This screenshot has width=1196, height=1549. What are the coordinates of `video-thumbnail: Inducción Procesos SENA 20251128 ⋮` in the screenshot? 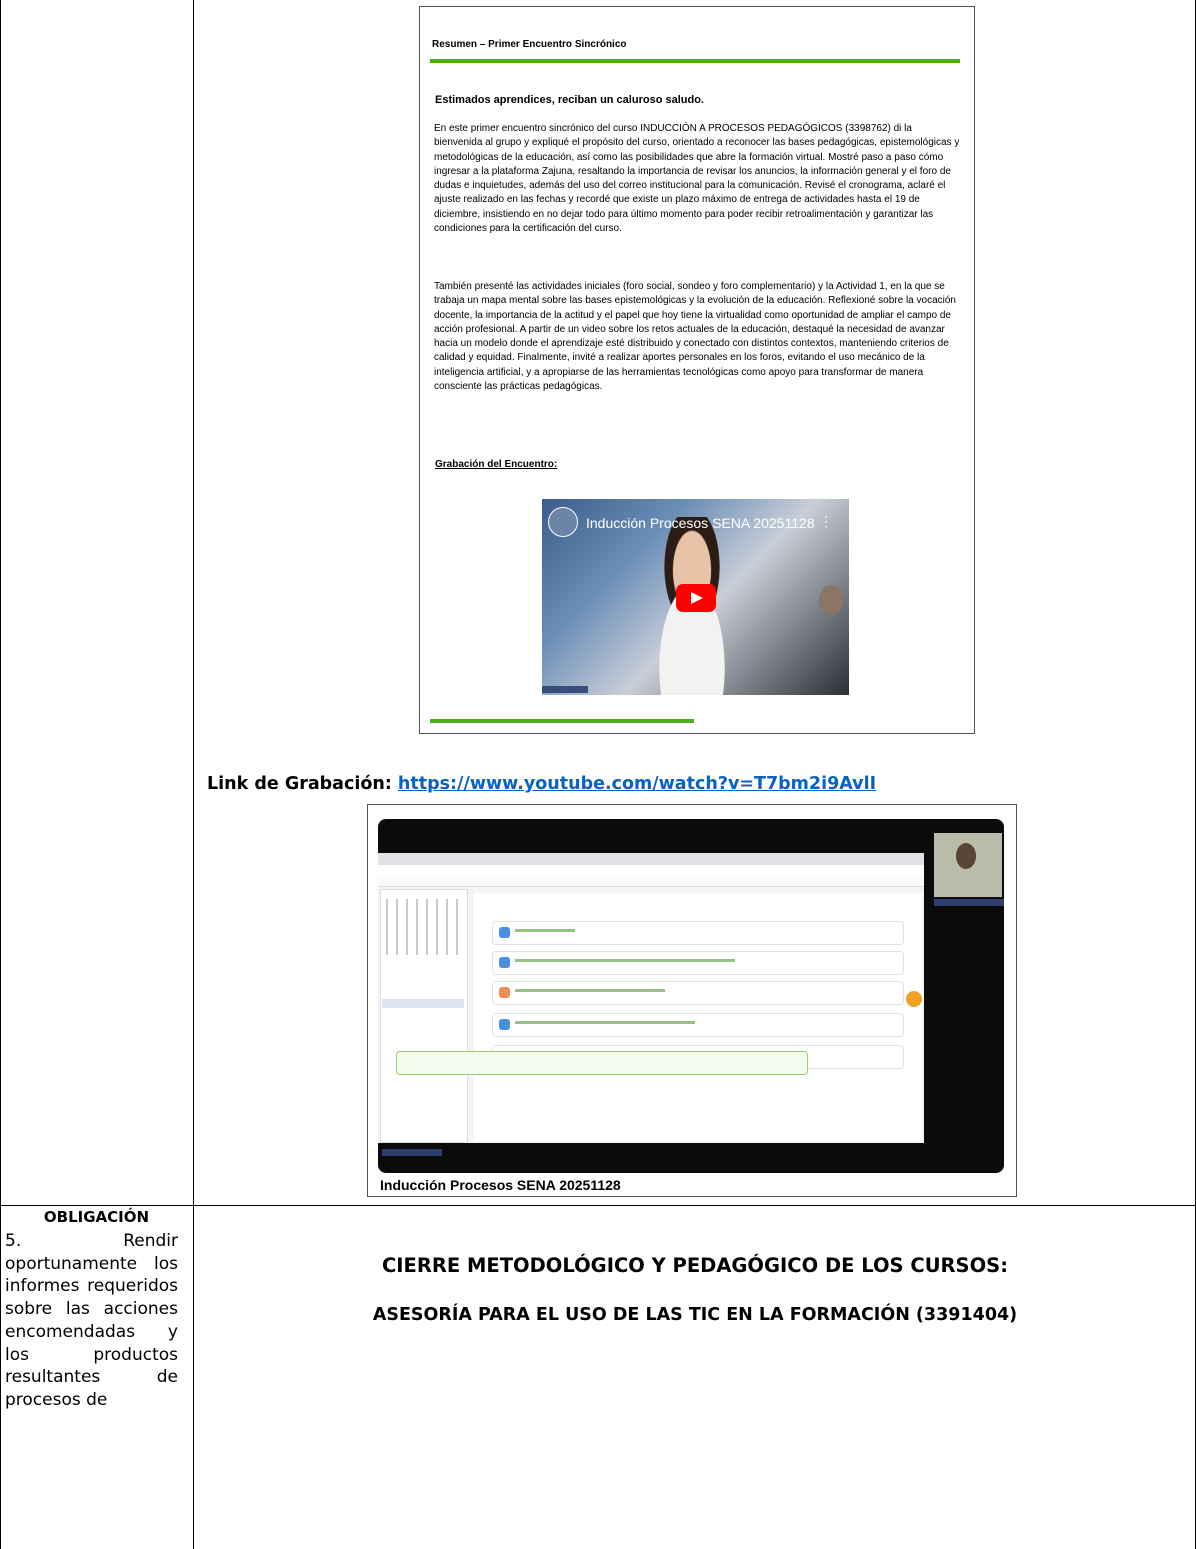 It's located at (695, 597).